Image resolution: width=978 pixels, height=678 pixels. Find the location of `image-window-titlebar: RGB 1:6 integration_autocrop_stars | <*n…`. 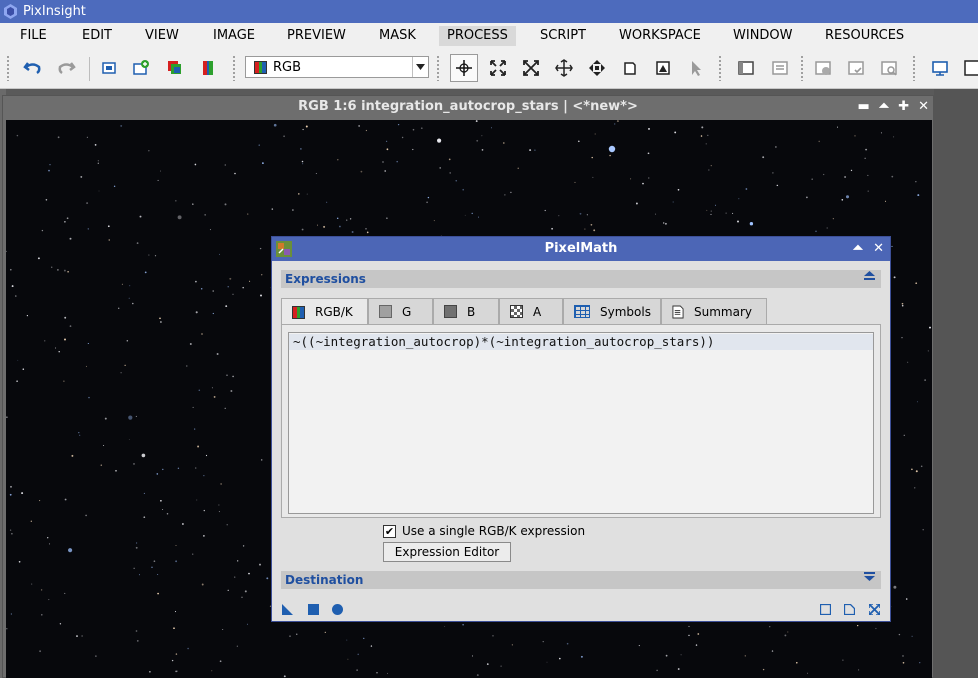

image-window-titlebar: RGB 1:6 integration_autocrop_stars | <*n… is located at coordinates (468, 107).